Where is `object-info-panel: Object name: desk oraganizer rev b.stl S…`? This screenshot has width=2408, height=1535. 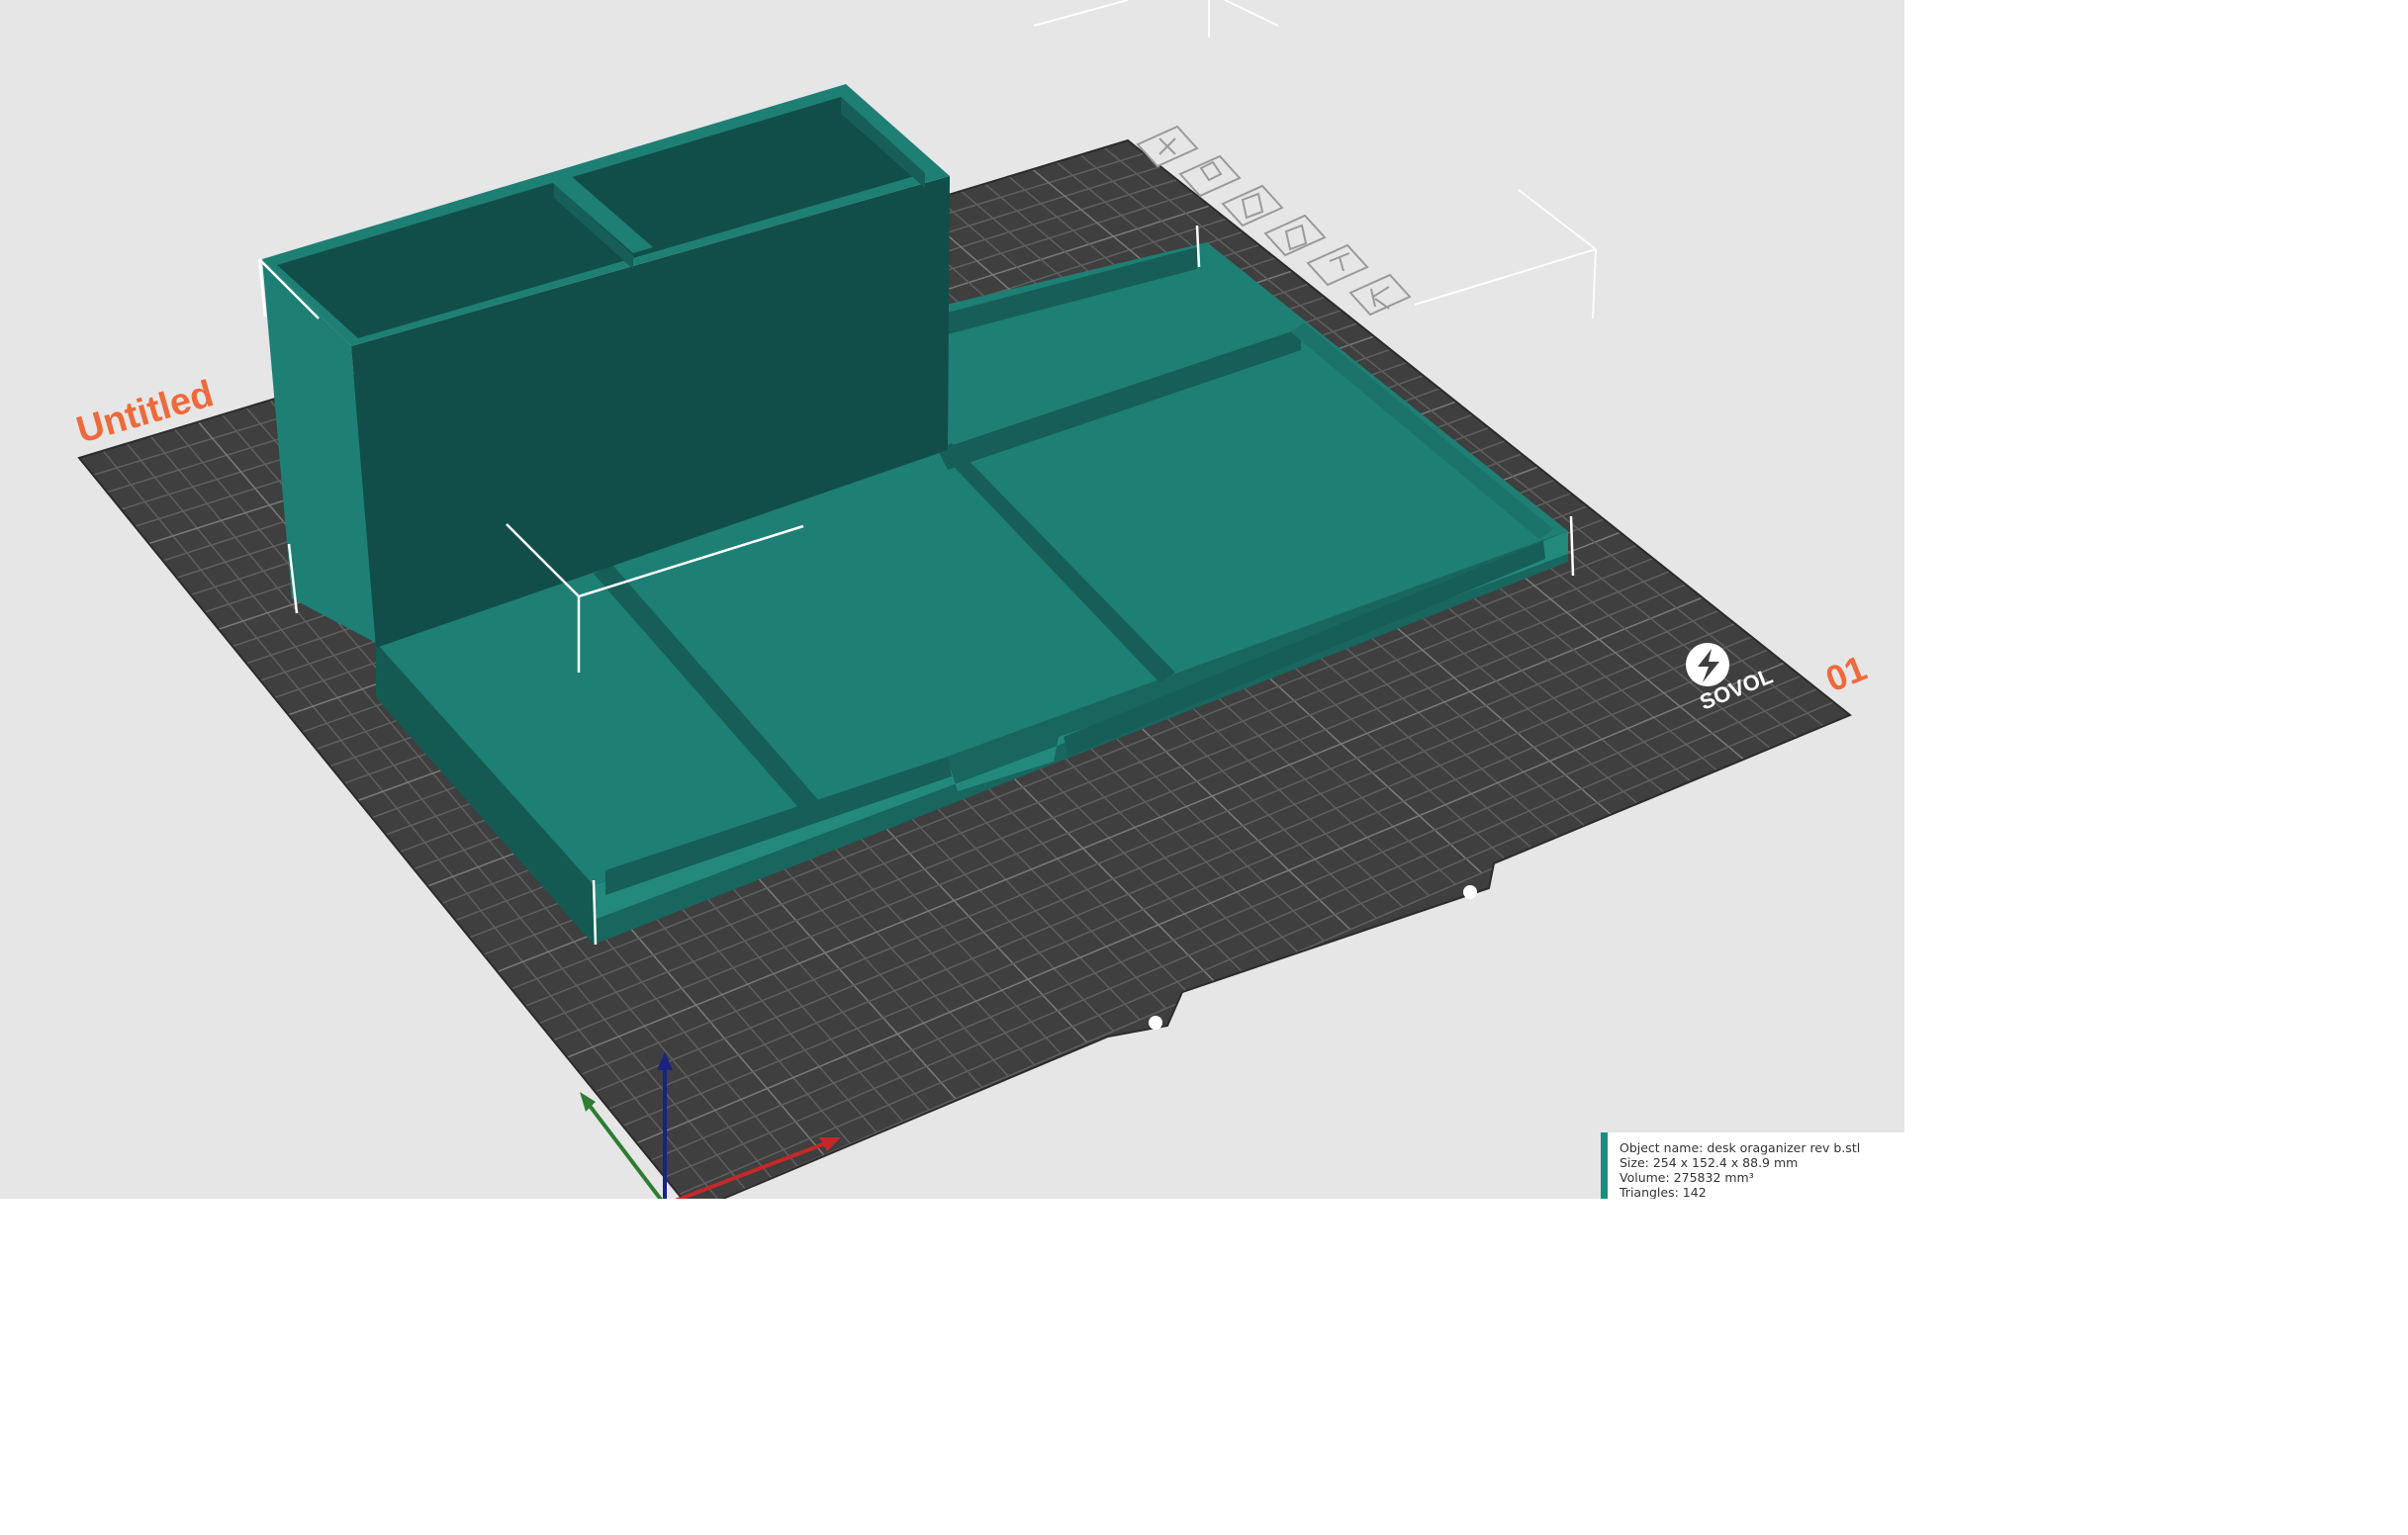 object-info-panel: Object name: desk oraganizer rev b.stl S… is located at coordinates (1752, 1165).